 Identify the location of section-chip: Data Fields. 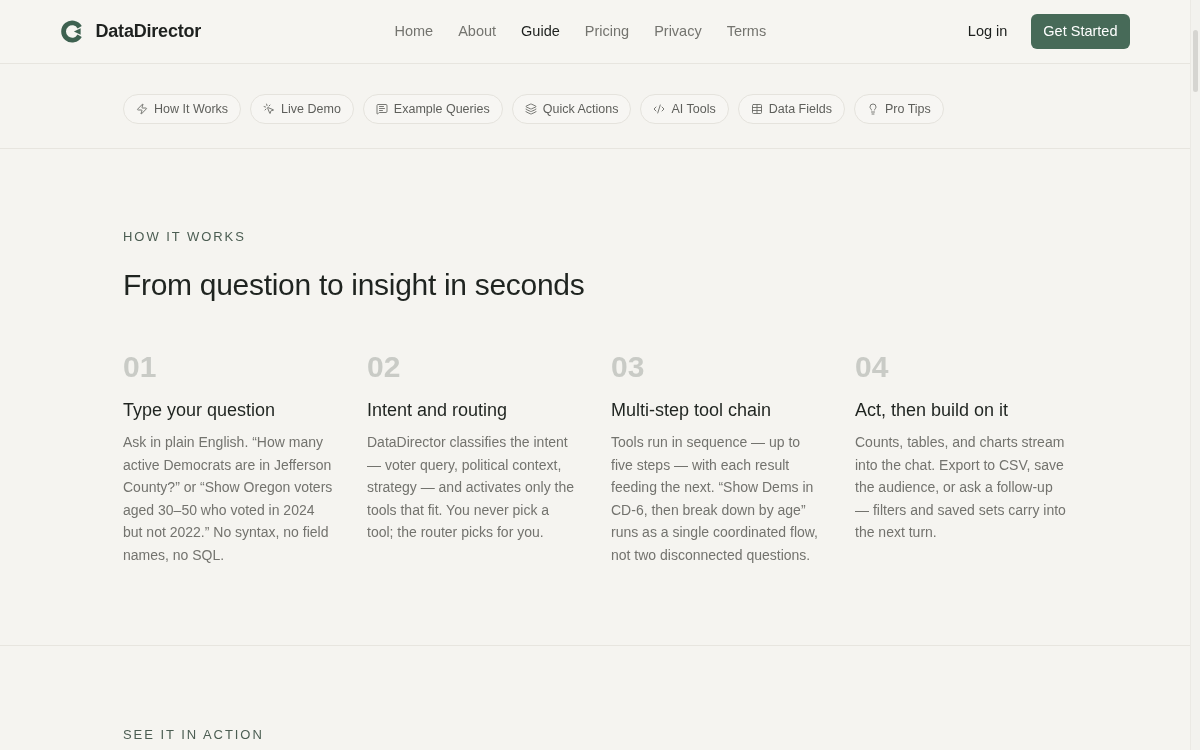
(791, 109).